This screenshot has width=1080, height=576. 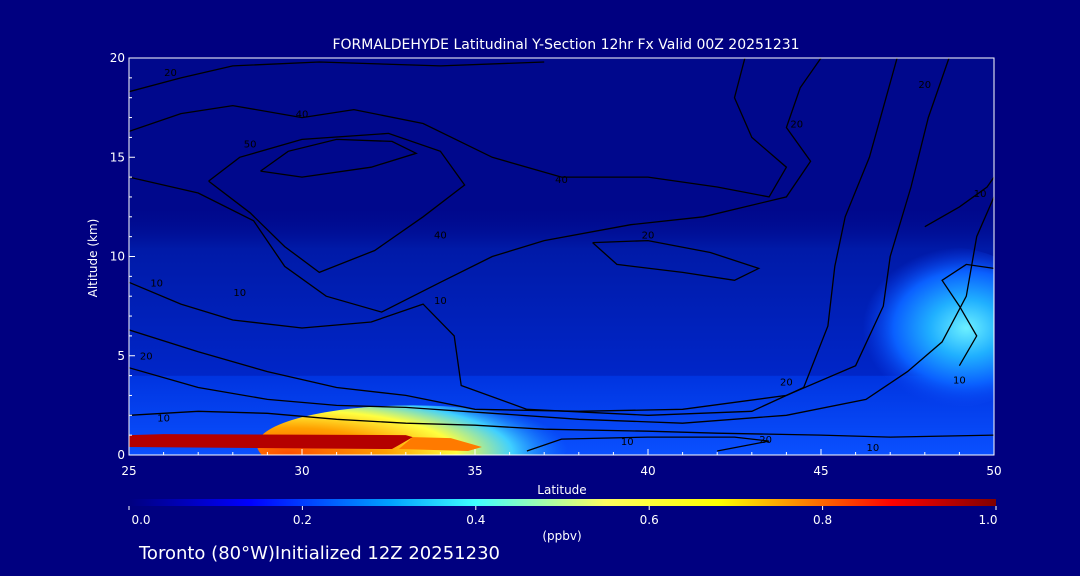 I want to click on x-tick-label-5: 50, so click(x=993, y=471).